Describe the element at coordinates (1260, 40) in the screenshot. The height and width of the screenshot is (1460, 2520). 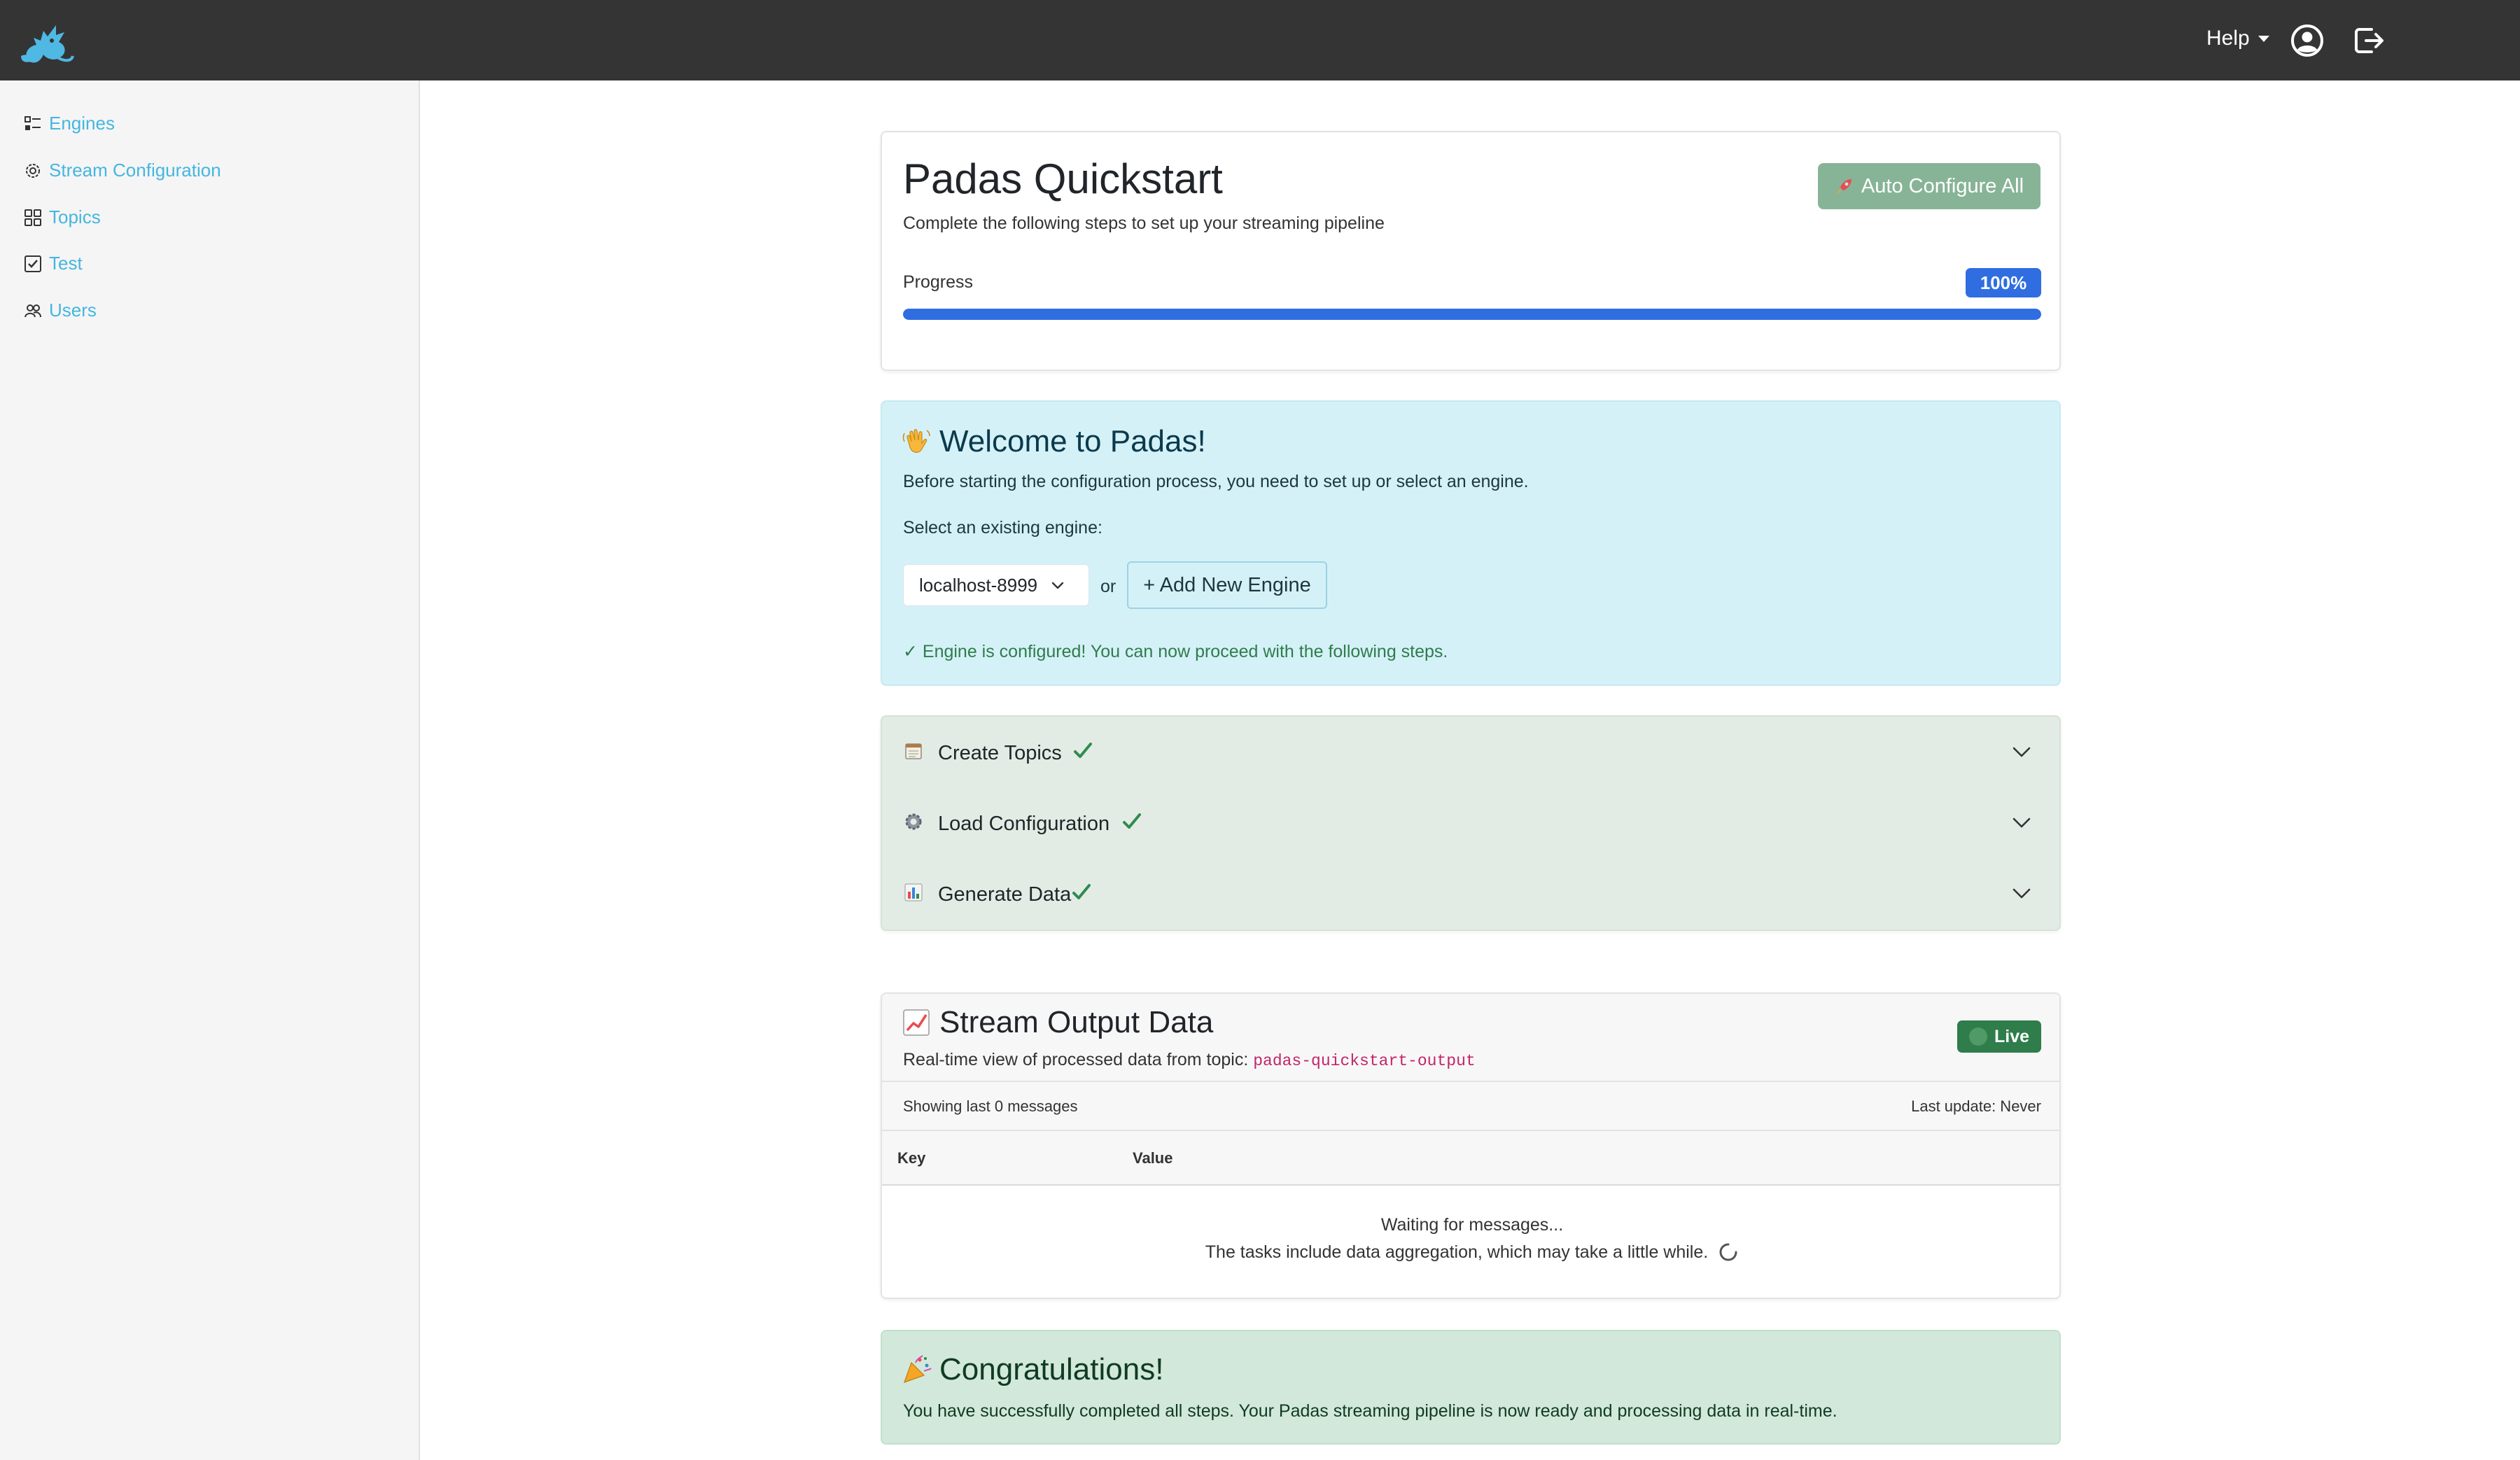
I see `top-navbar: Help` at that location.